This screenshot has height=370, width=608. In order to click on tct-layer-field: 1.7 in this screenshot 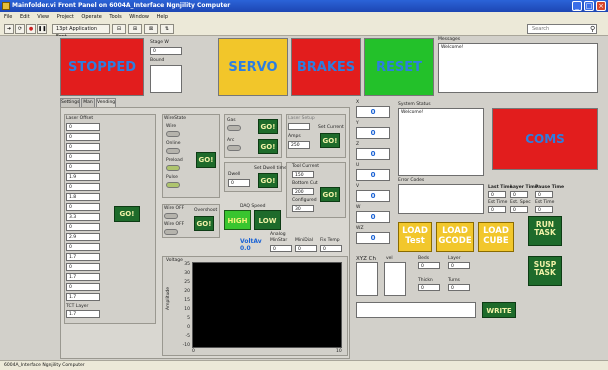, I will do `click(83, 314)`.